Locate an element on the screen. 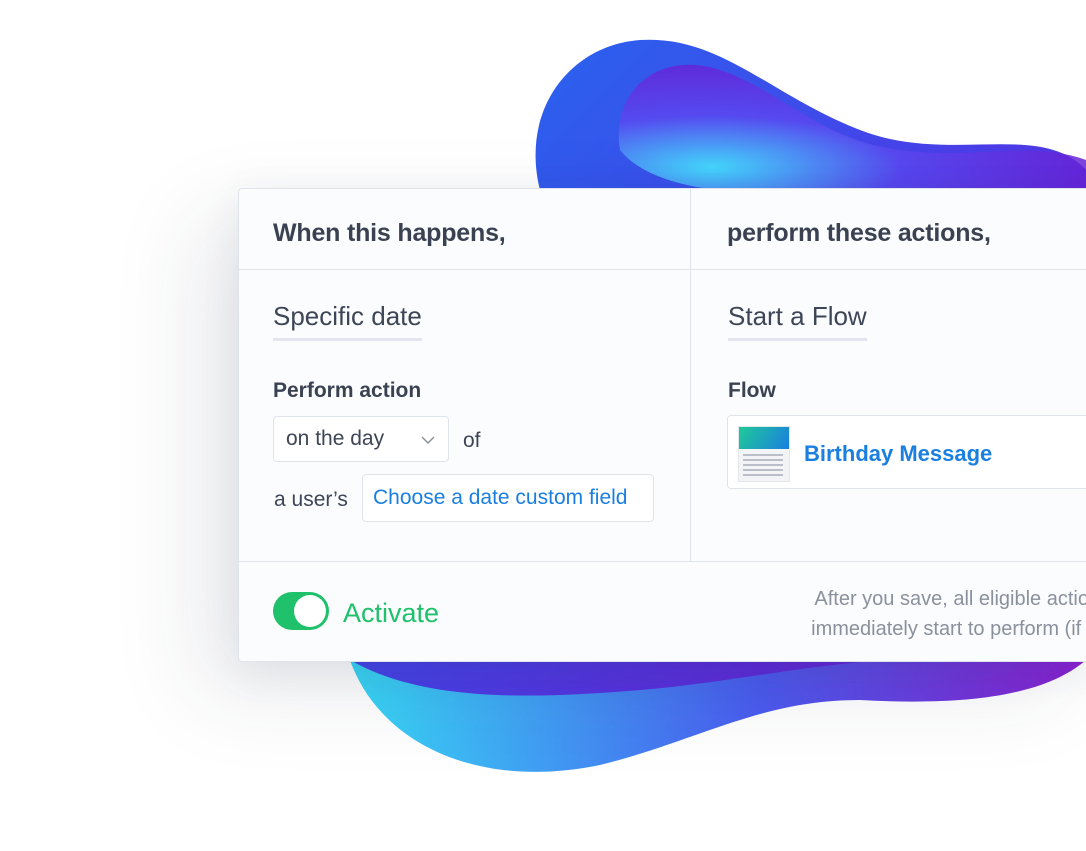 The image size is (1086, 851). trigger-type-select: Specific date is located at coordinates (347, 321).